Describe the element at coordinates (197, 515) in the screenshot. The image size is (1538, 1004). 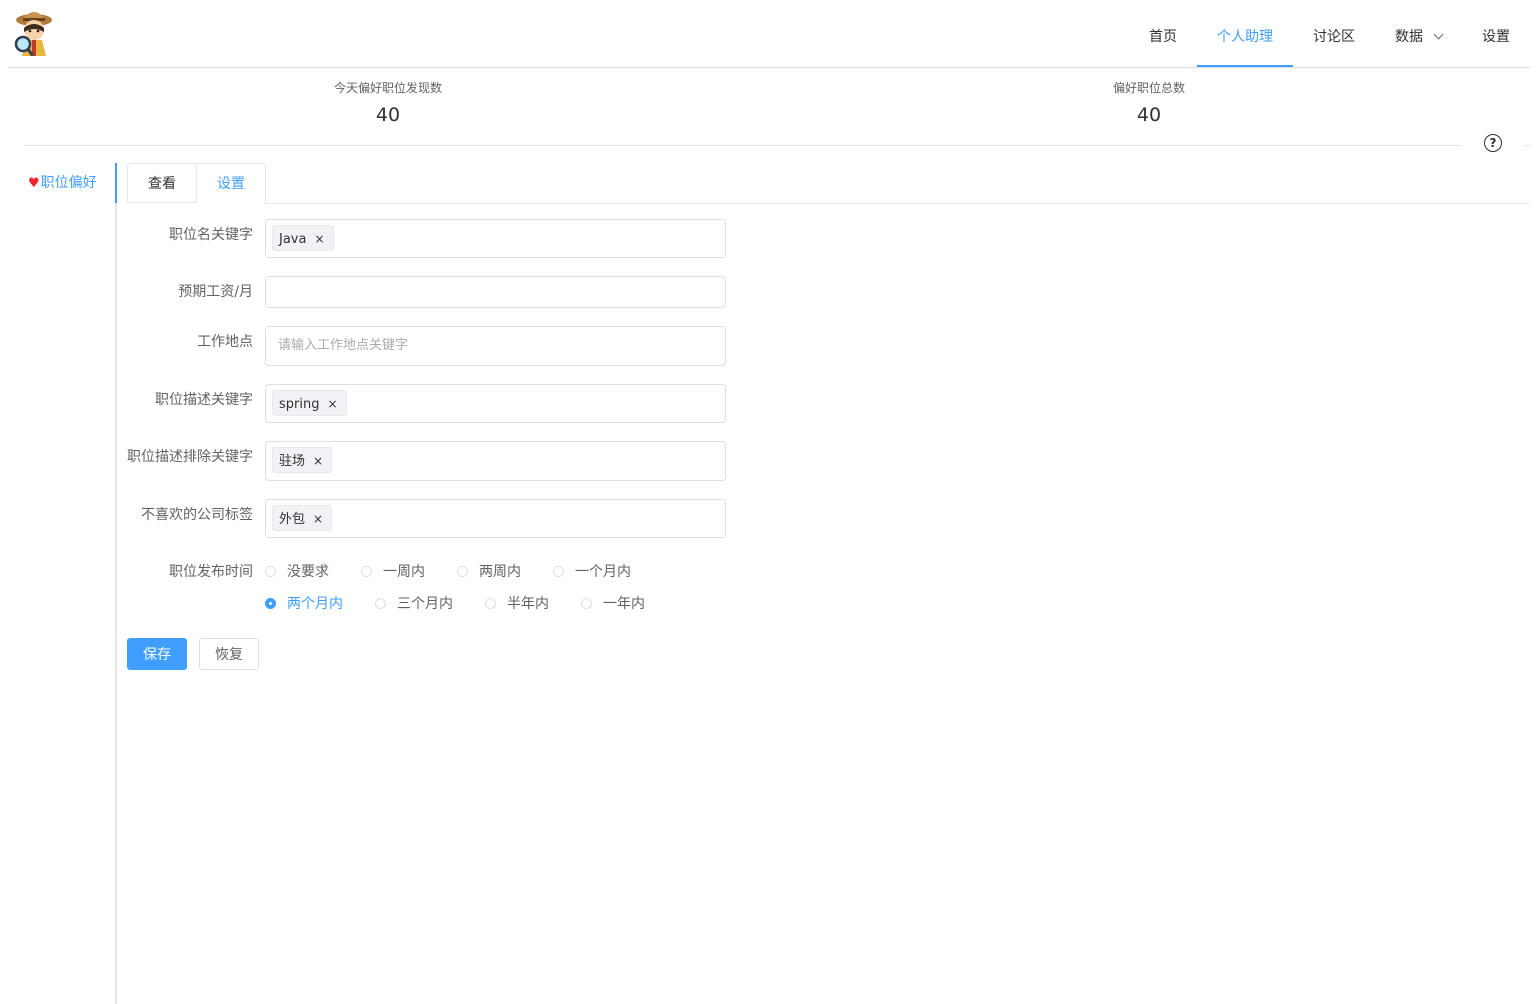
I see `company-tags-label: 不喜欢的公司标签` at that location.